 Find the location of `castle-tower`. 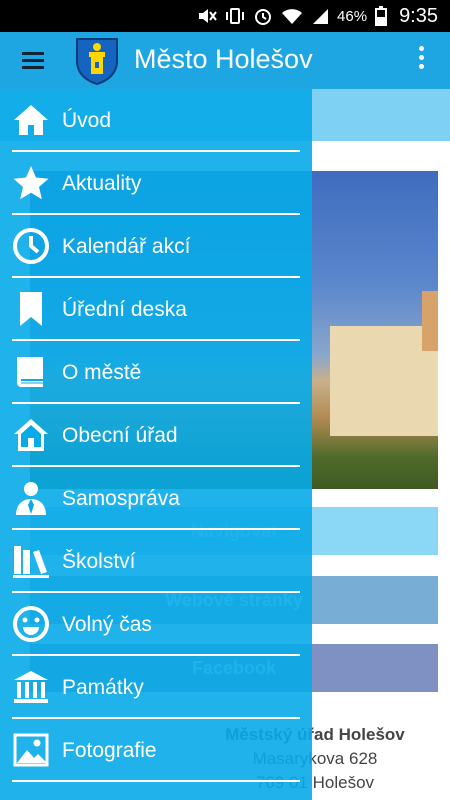

castle-tower is located at coordinates (430, 321).